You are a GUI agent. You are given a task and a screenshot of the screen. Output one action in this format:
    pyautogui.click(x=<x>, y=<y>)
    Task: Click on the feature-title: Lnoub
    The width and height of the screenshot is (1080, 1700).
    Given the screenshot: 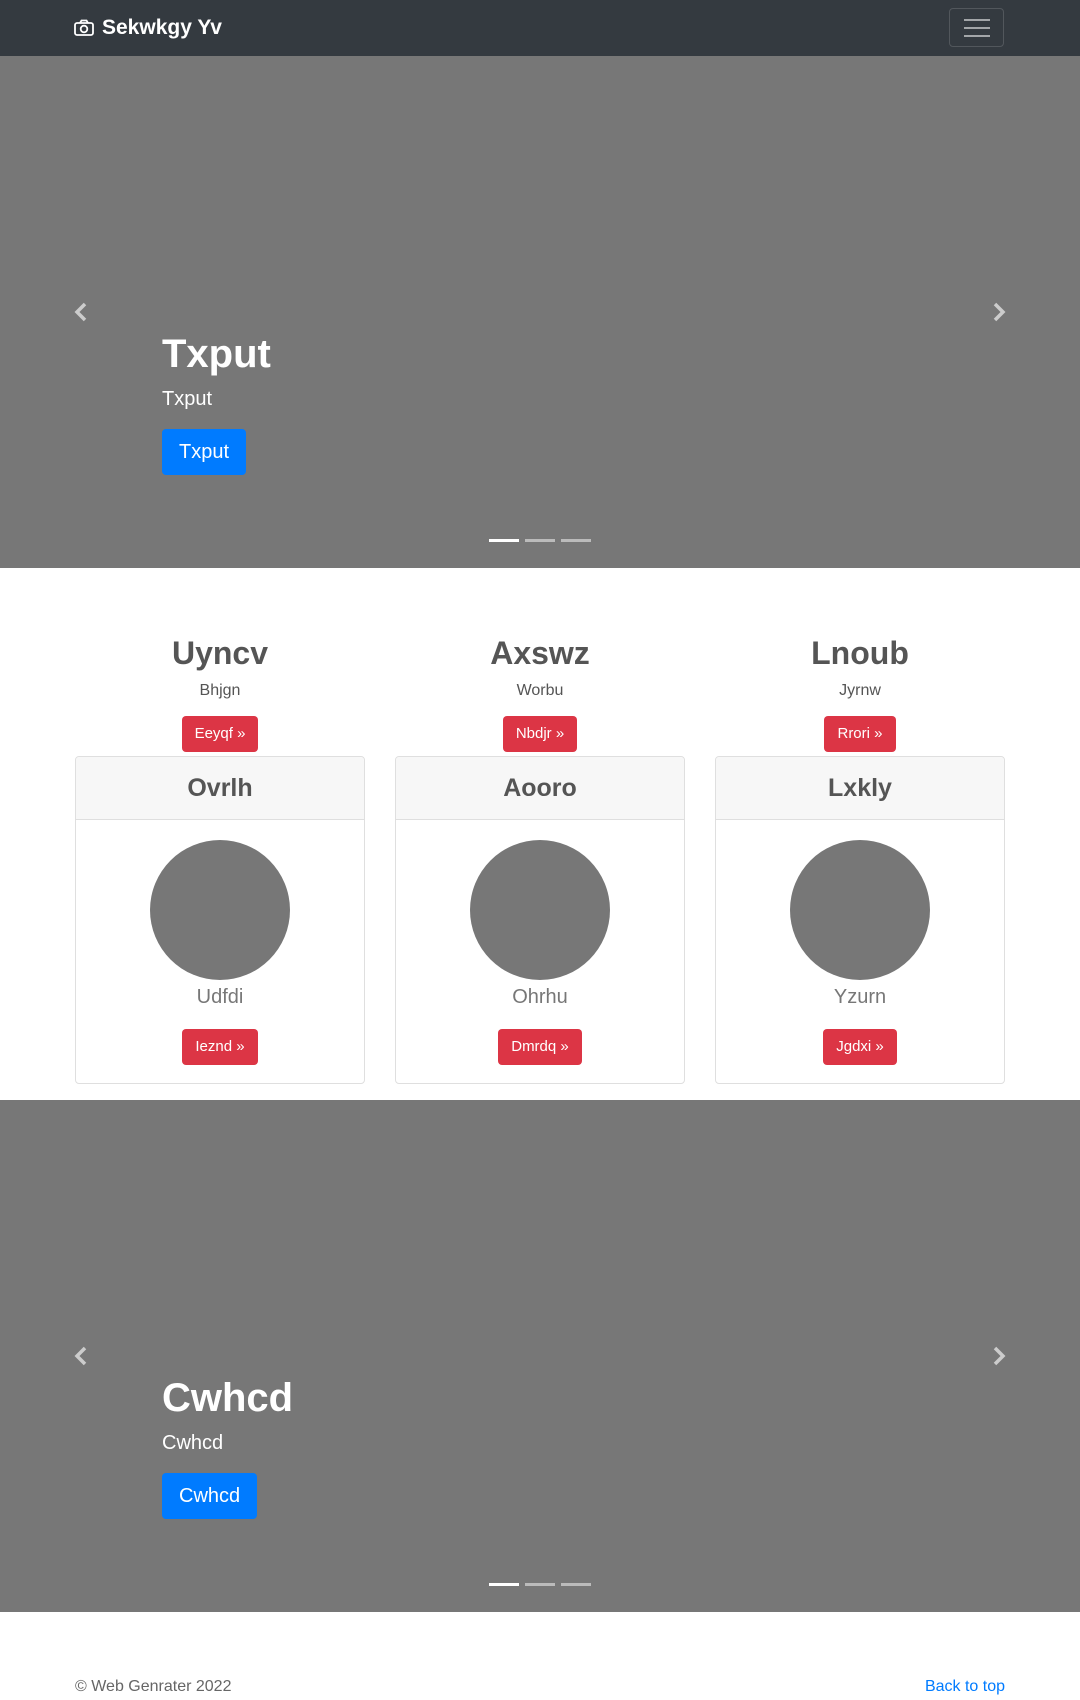 What is the action you would take?
    pyautogui.click(x=860, y=653)
    